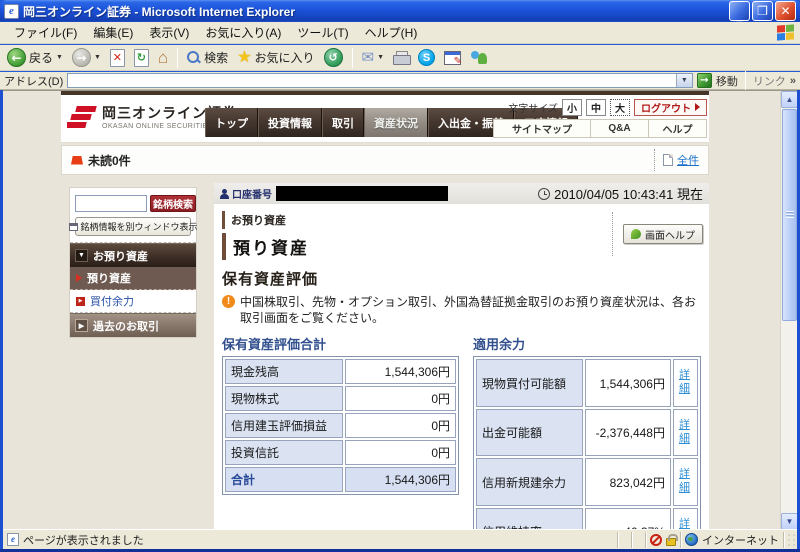 The image size is (800, 552). I want to click on vertical-scrollbar: ▲ ▼, so click(788, 310).